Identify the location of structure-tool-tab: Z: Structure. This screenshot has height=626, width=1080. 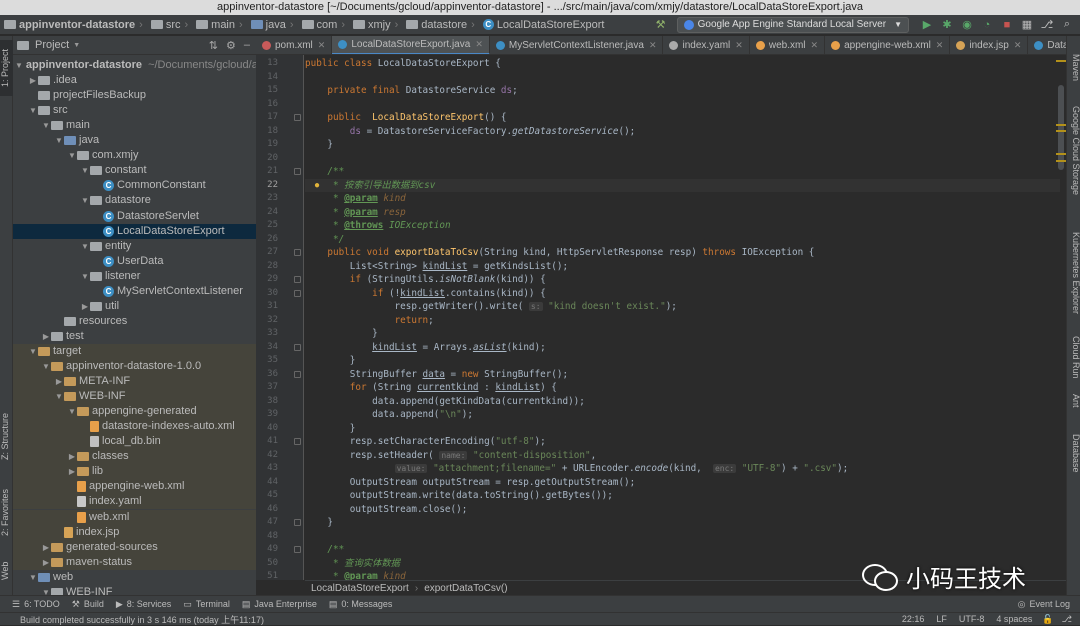
(6, 436).